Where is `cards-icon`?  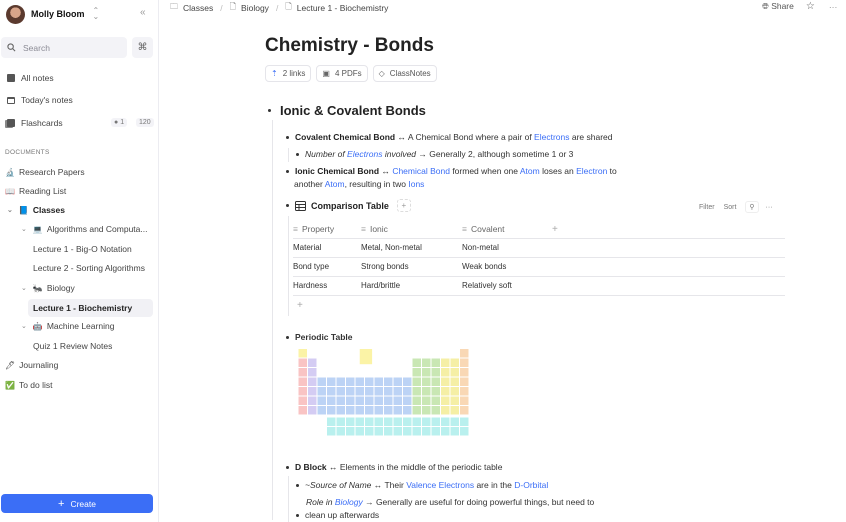 cards-icon is located at coordinates (10, 123).